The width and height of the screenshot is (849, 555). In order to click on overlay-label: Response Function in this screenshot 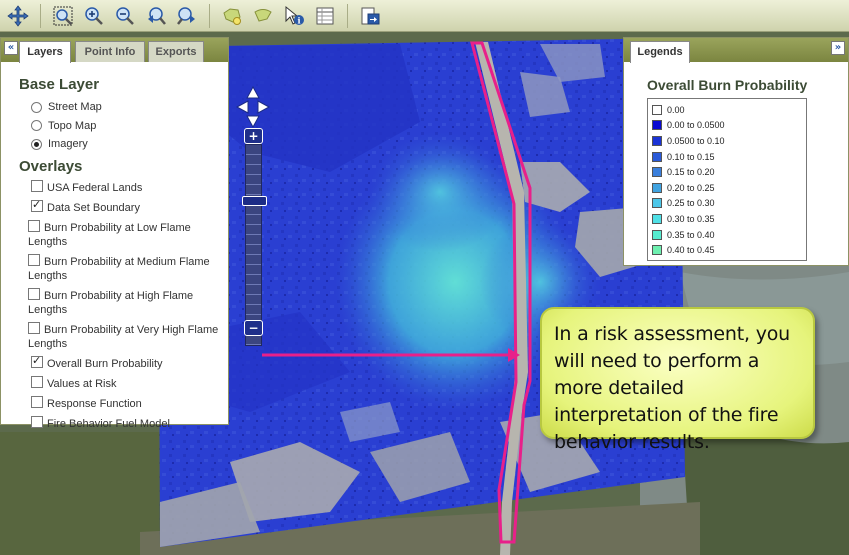, I will do `click(94, 403)`.